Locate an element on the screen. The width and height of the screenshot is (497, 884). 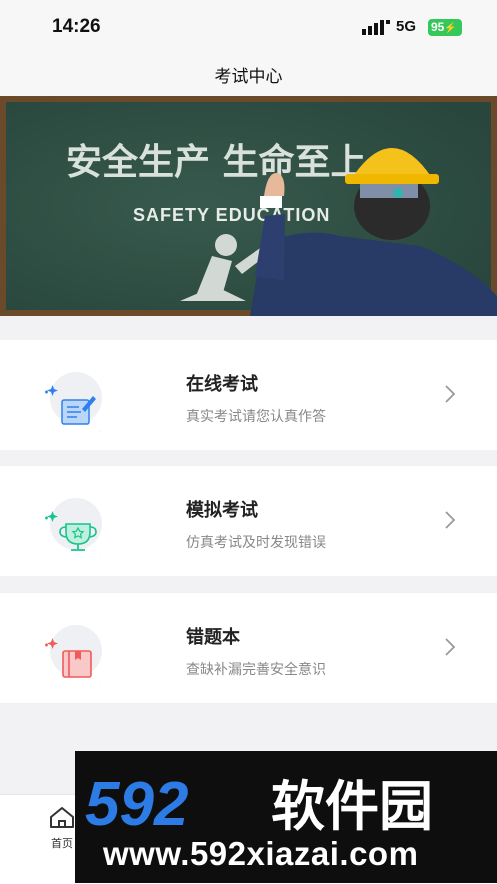
trophy-icon is located at coordinates (77, 523).